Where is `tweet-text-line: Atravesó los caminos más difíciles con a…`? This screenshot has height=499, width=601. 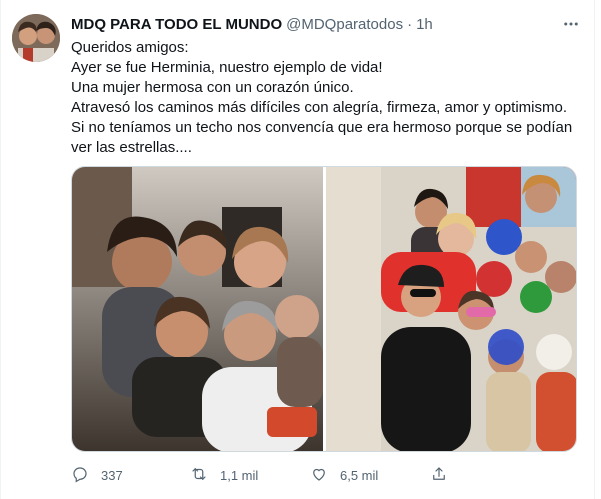 tweet-text-line: Atravesó los caminos más difíciles con a… is located at coordinates (319, 107).